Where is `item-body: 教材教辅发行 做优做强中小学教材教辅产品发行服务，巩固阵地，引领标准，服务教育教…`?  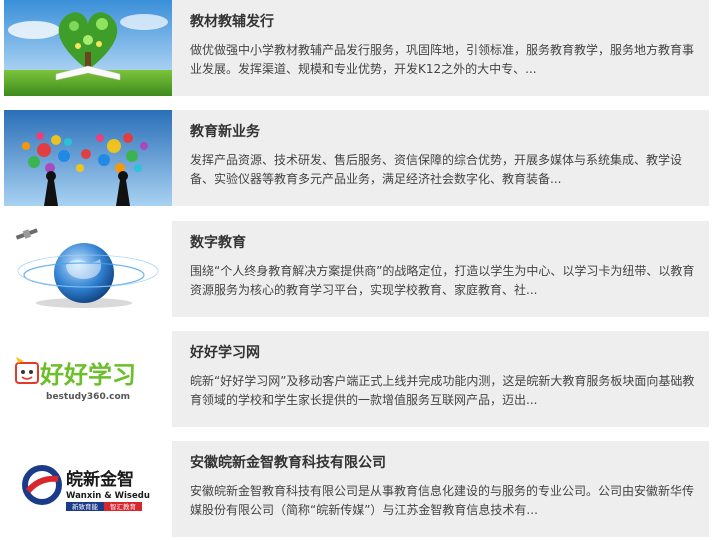 item-body: 教材教辅发行 做优做强中小学教材教辅产品发行服务，巩固阵地，引领标准，服务教育教… is located at coordinates (446, 39).